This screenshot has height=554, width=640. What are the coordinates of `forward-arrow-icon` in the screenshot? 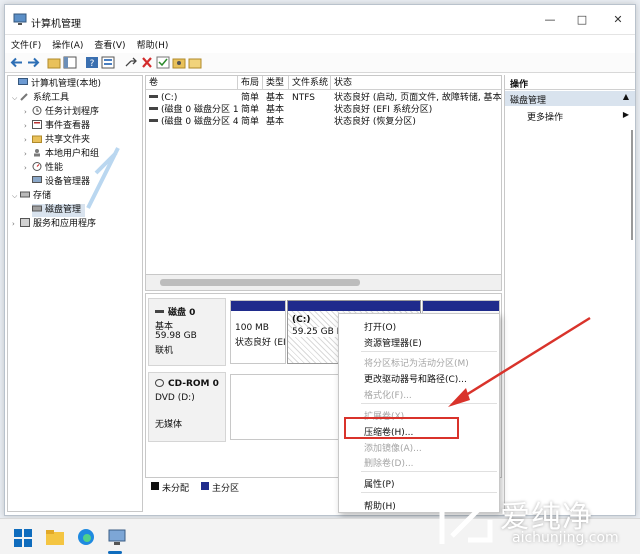 It's located at (33, 62).